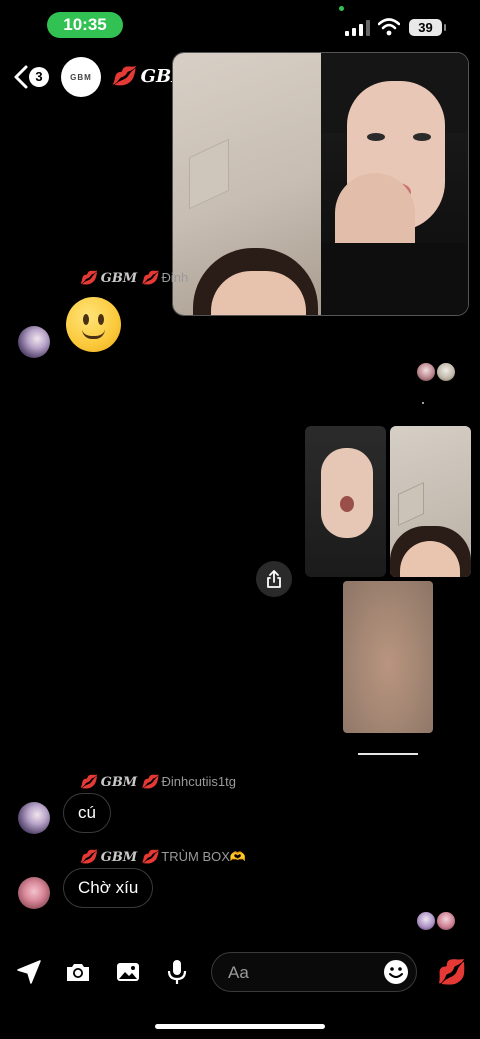 Image resolution: width=480 pixels, height=1039 pixels. Describe the element at coordinates (93, 324) in the screenshot. I see `slightly-smiling-emoji-message` at that location.